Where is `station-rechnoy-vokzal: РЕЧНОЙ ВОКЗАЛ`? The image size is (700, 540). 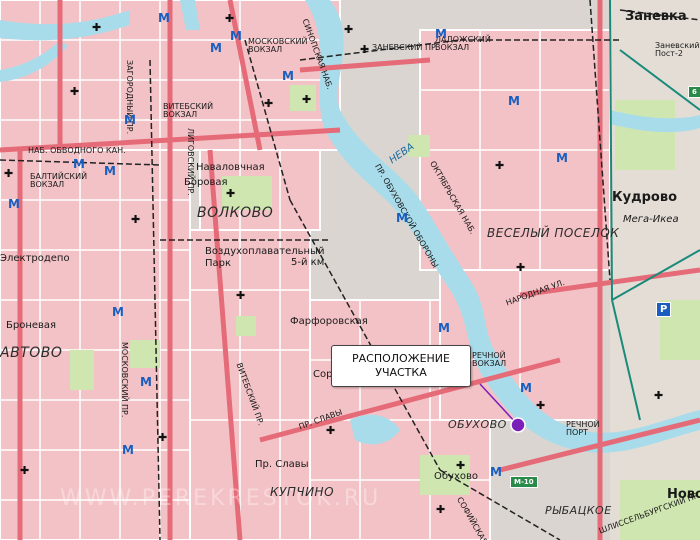
station-rechnoy-vokzal: РЕЧНОЙ ВОКЗАЛ is located at coordinates (489, 359).